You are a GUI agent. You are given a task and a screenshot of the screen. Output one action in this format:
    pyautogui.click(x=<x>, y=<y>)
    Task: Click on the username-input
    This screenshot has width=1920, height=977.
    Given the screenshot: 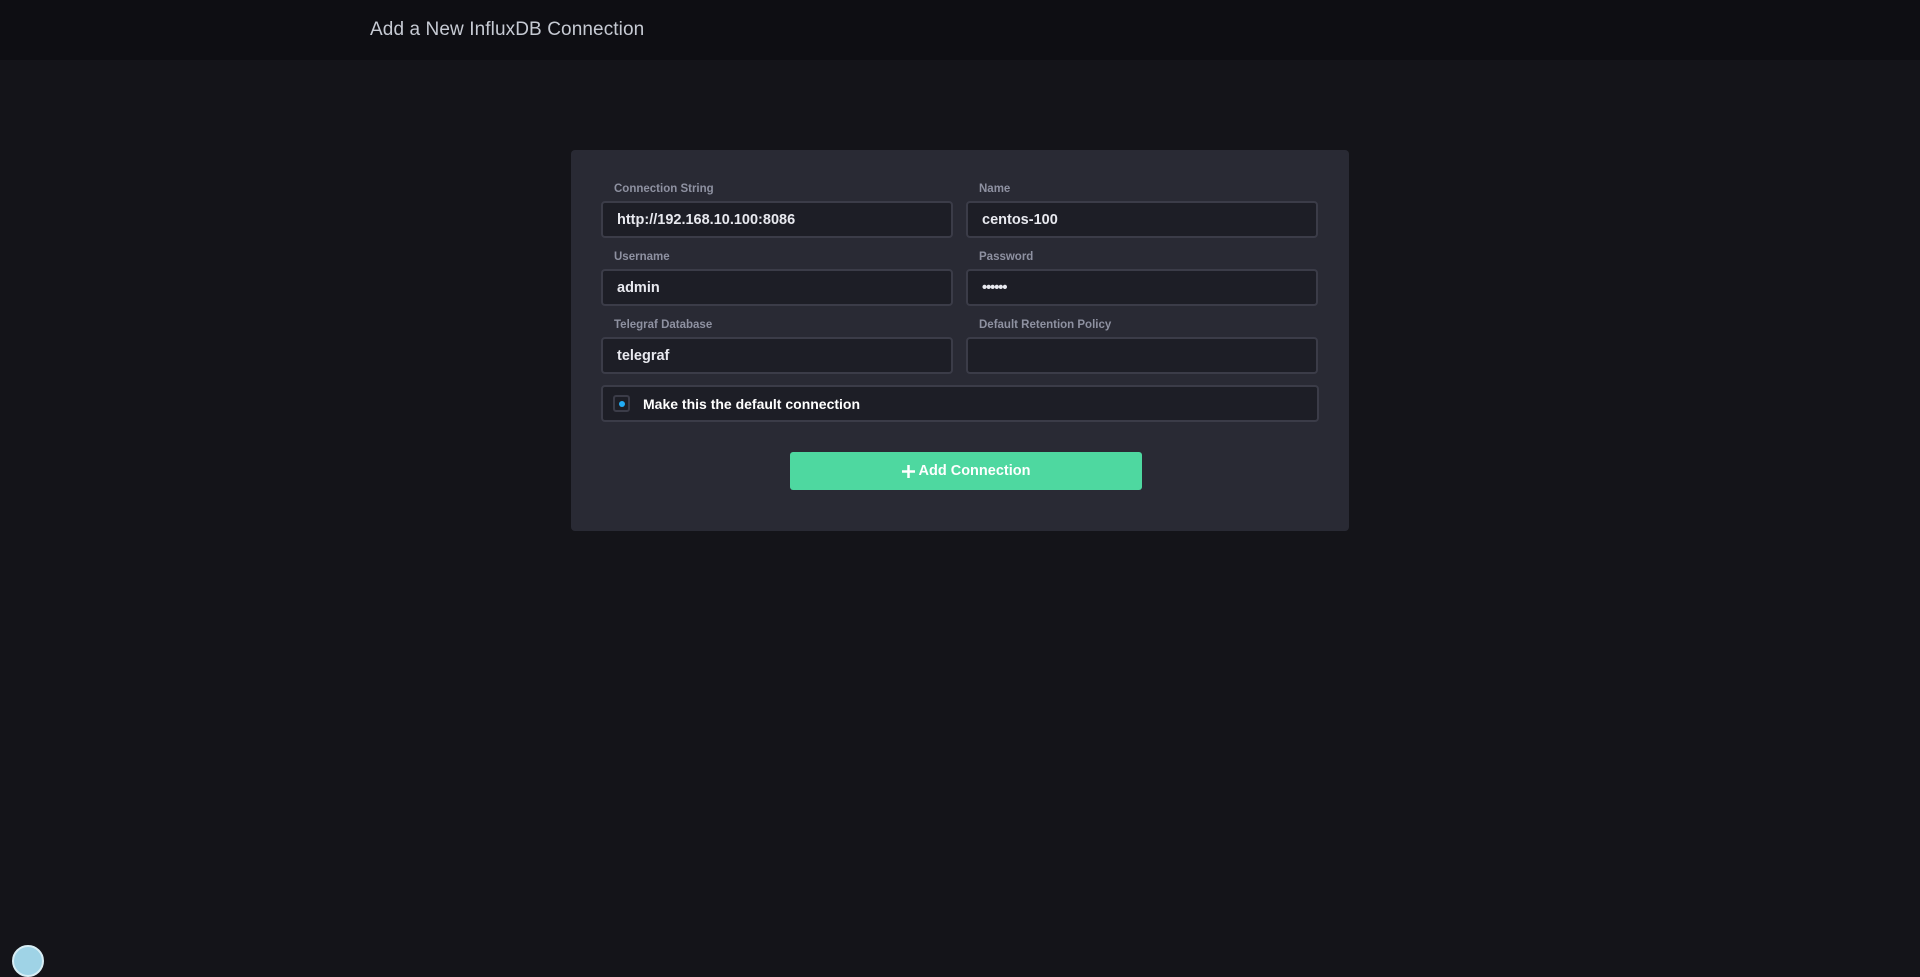 What is the action you would take?
    pyautogui.click(x=777, y=287)
    